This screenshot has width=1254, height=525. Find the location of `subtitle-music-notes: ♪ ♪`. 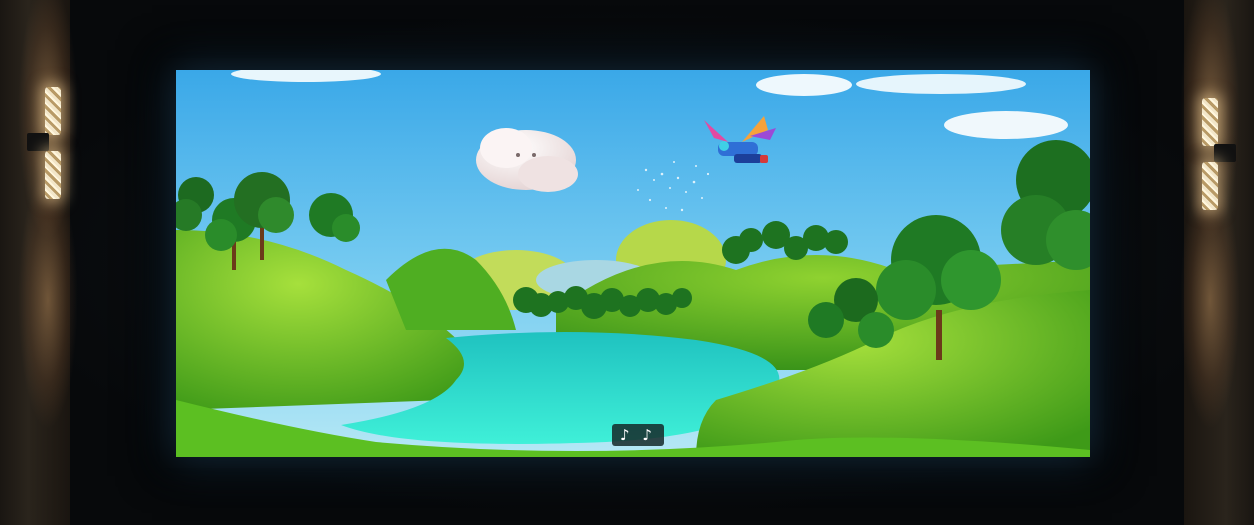

subtitle-music-notes: ♪ ♪ is located at coordinates (638, 435).